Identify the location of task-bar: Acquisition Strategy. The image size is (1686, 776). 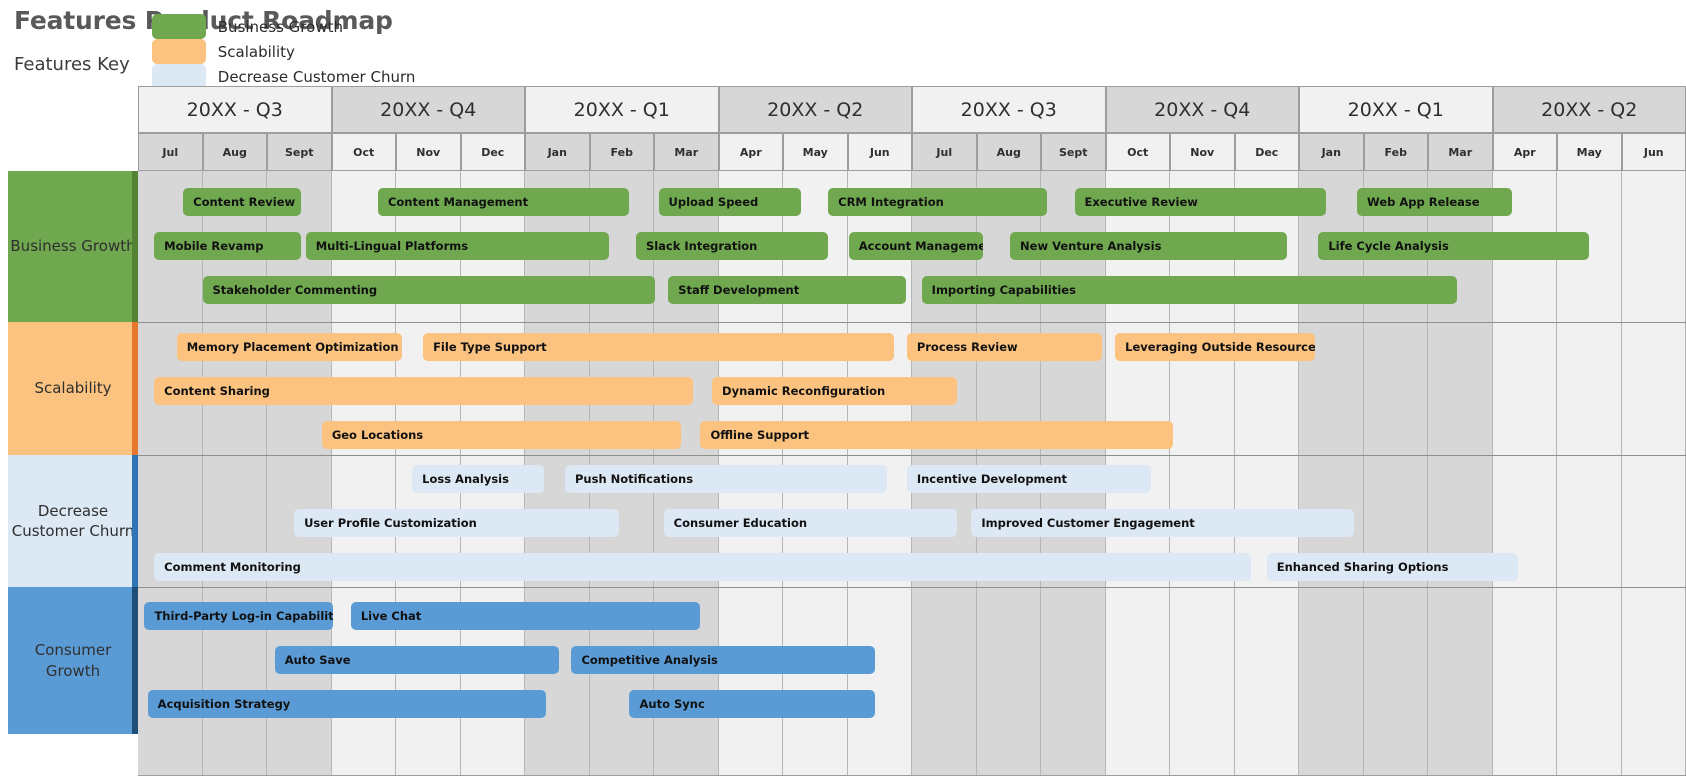
(346, 704).